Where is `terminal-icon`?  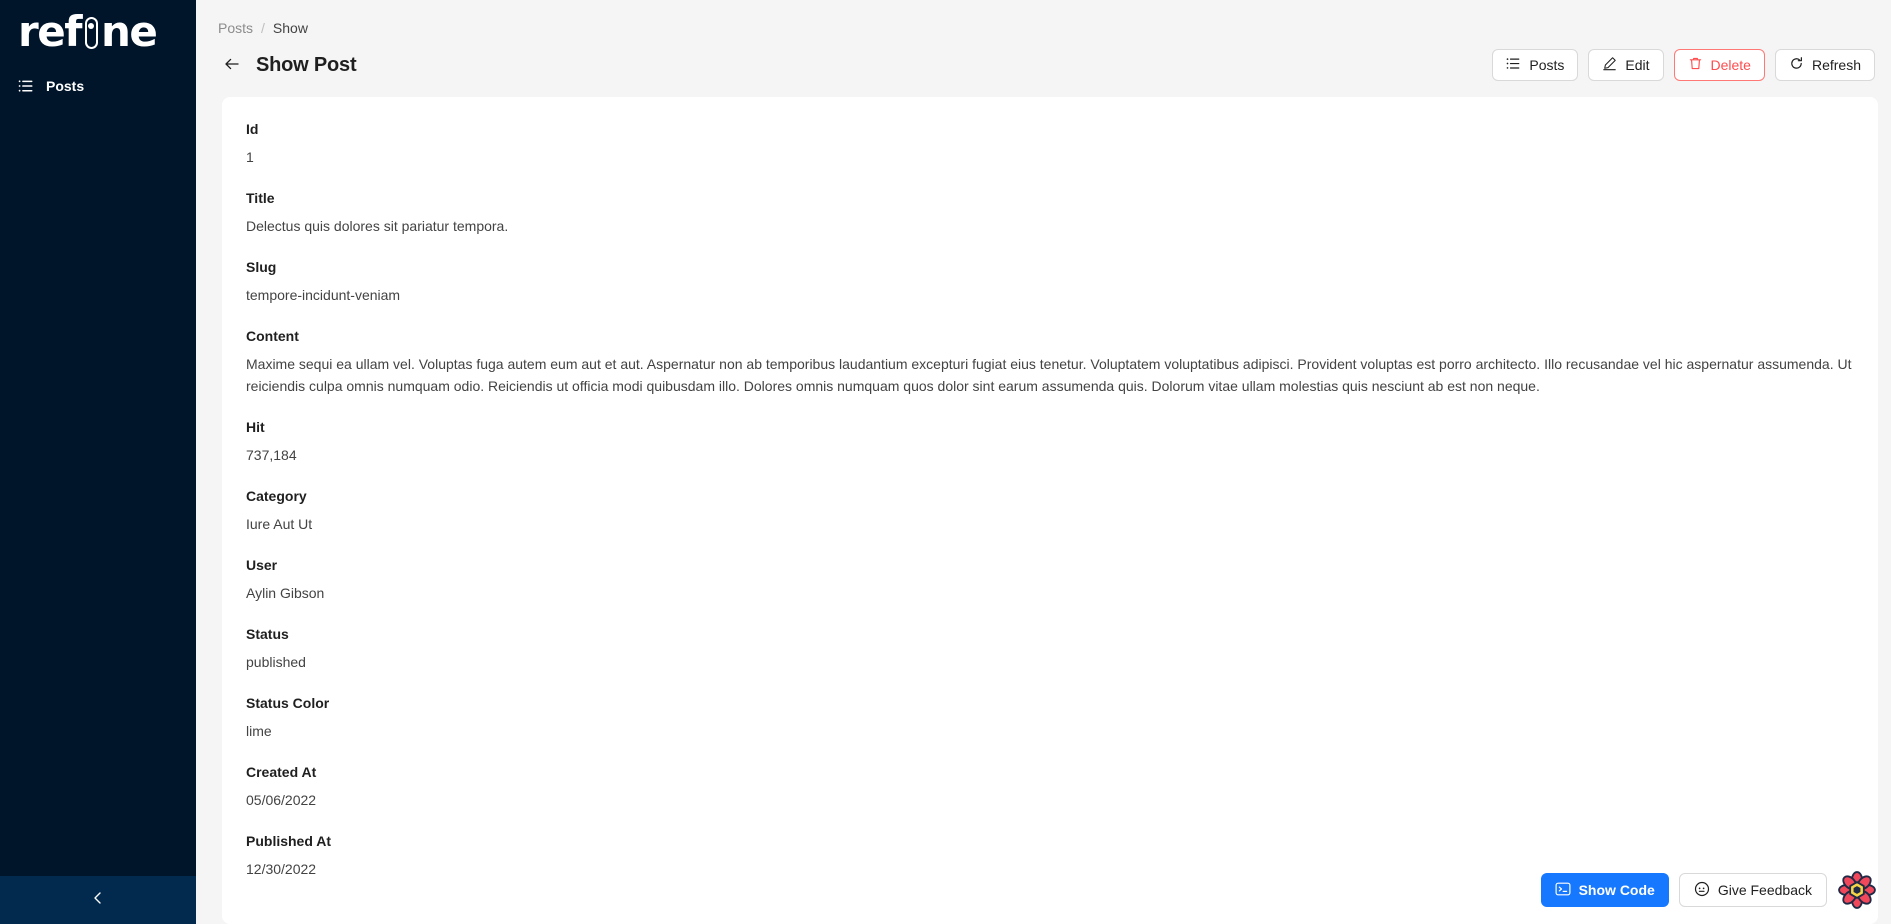
terminal-icon is located at coordinates (1563, 890).